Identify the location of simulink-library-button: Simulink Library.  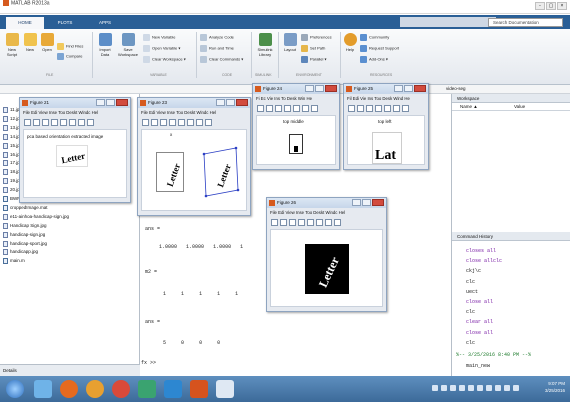
(265, 45).